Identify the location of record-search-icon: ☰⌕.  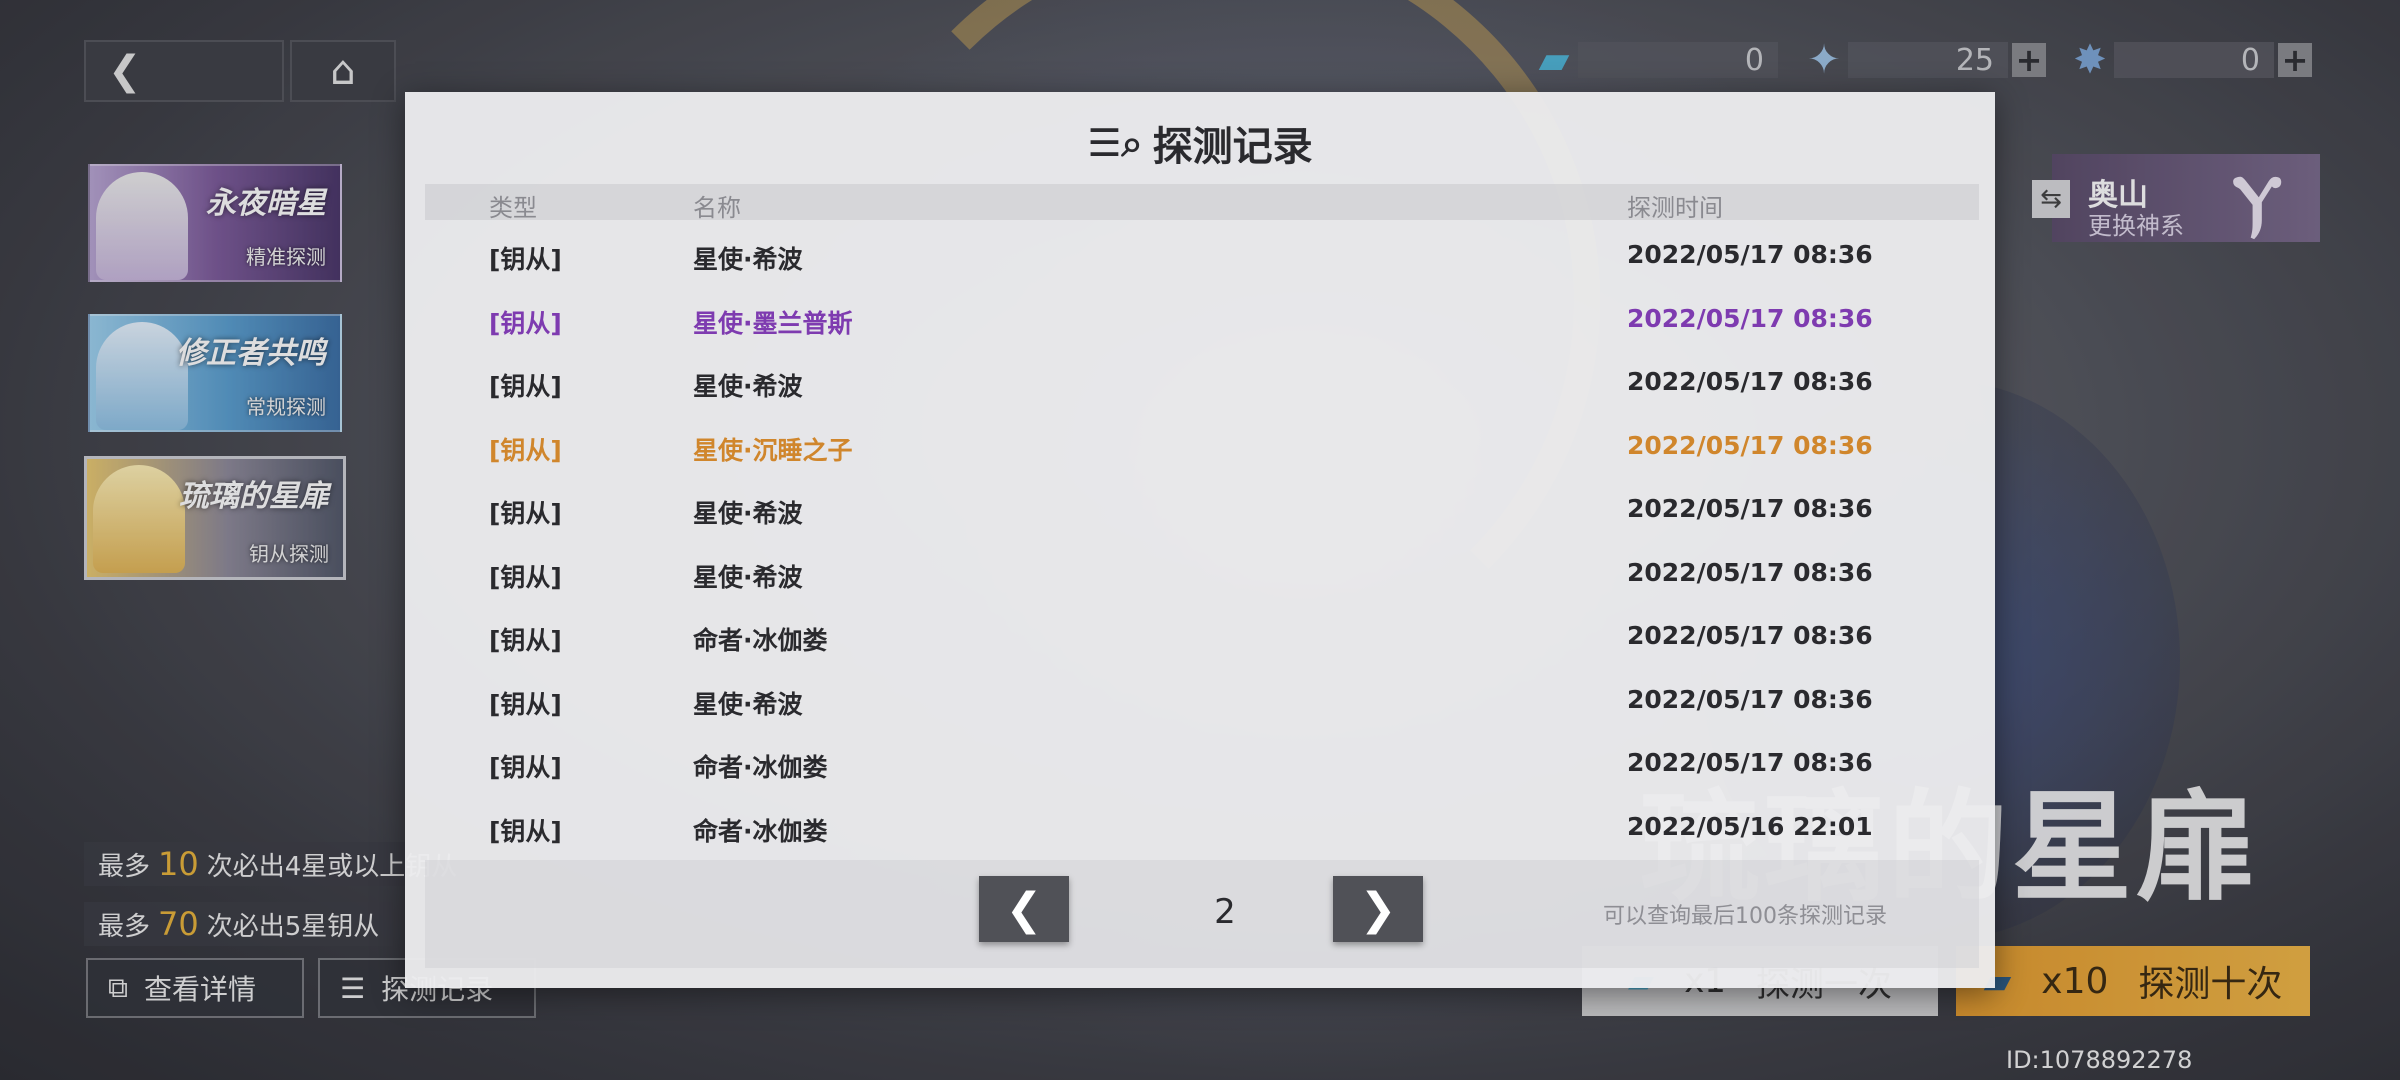
(1115, 142).